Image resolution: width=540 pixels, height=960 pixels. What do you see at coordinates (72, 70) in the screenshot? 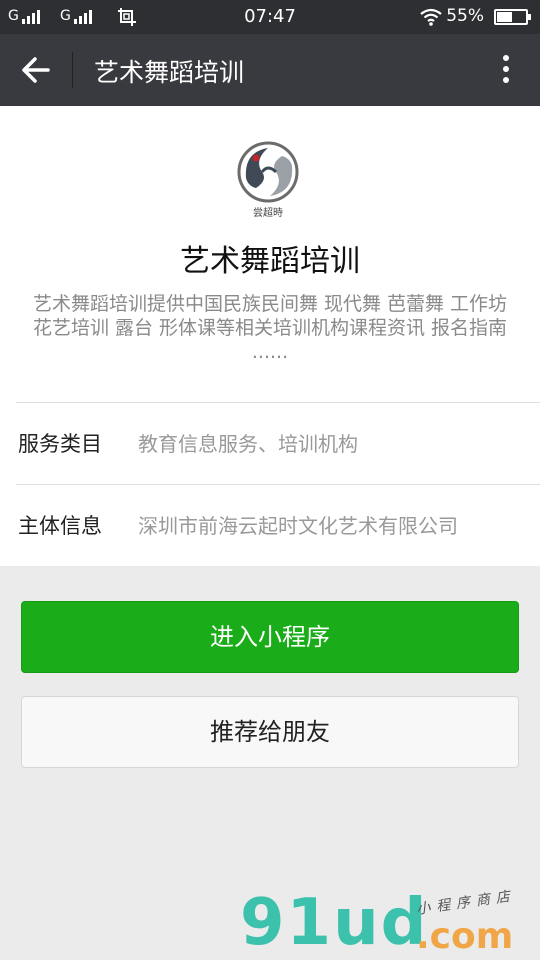
I see `title-divider` at bounding box center [72, 70].